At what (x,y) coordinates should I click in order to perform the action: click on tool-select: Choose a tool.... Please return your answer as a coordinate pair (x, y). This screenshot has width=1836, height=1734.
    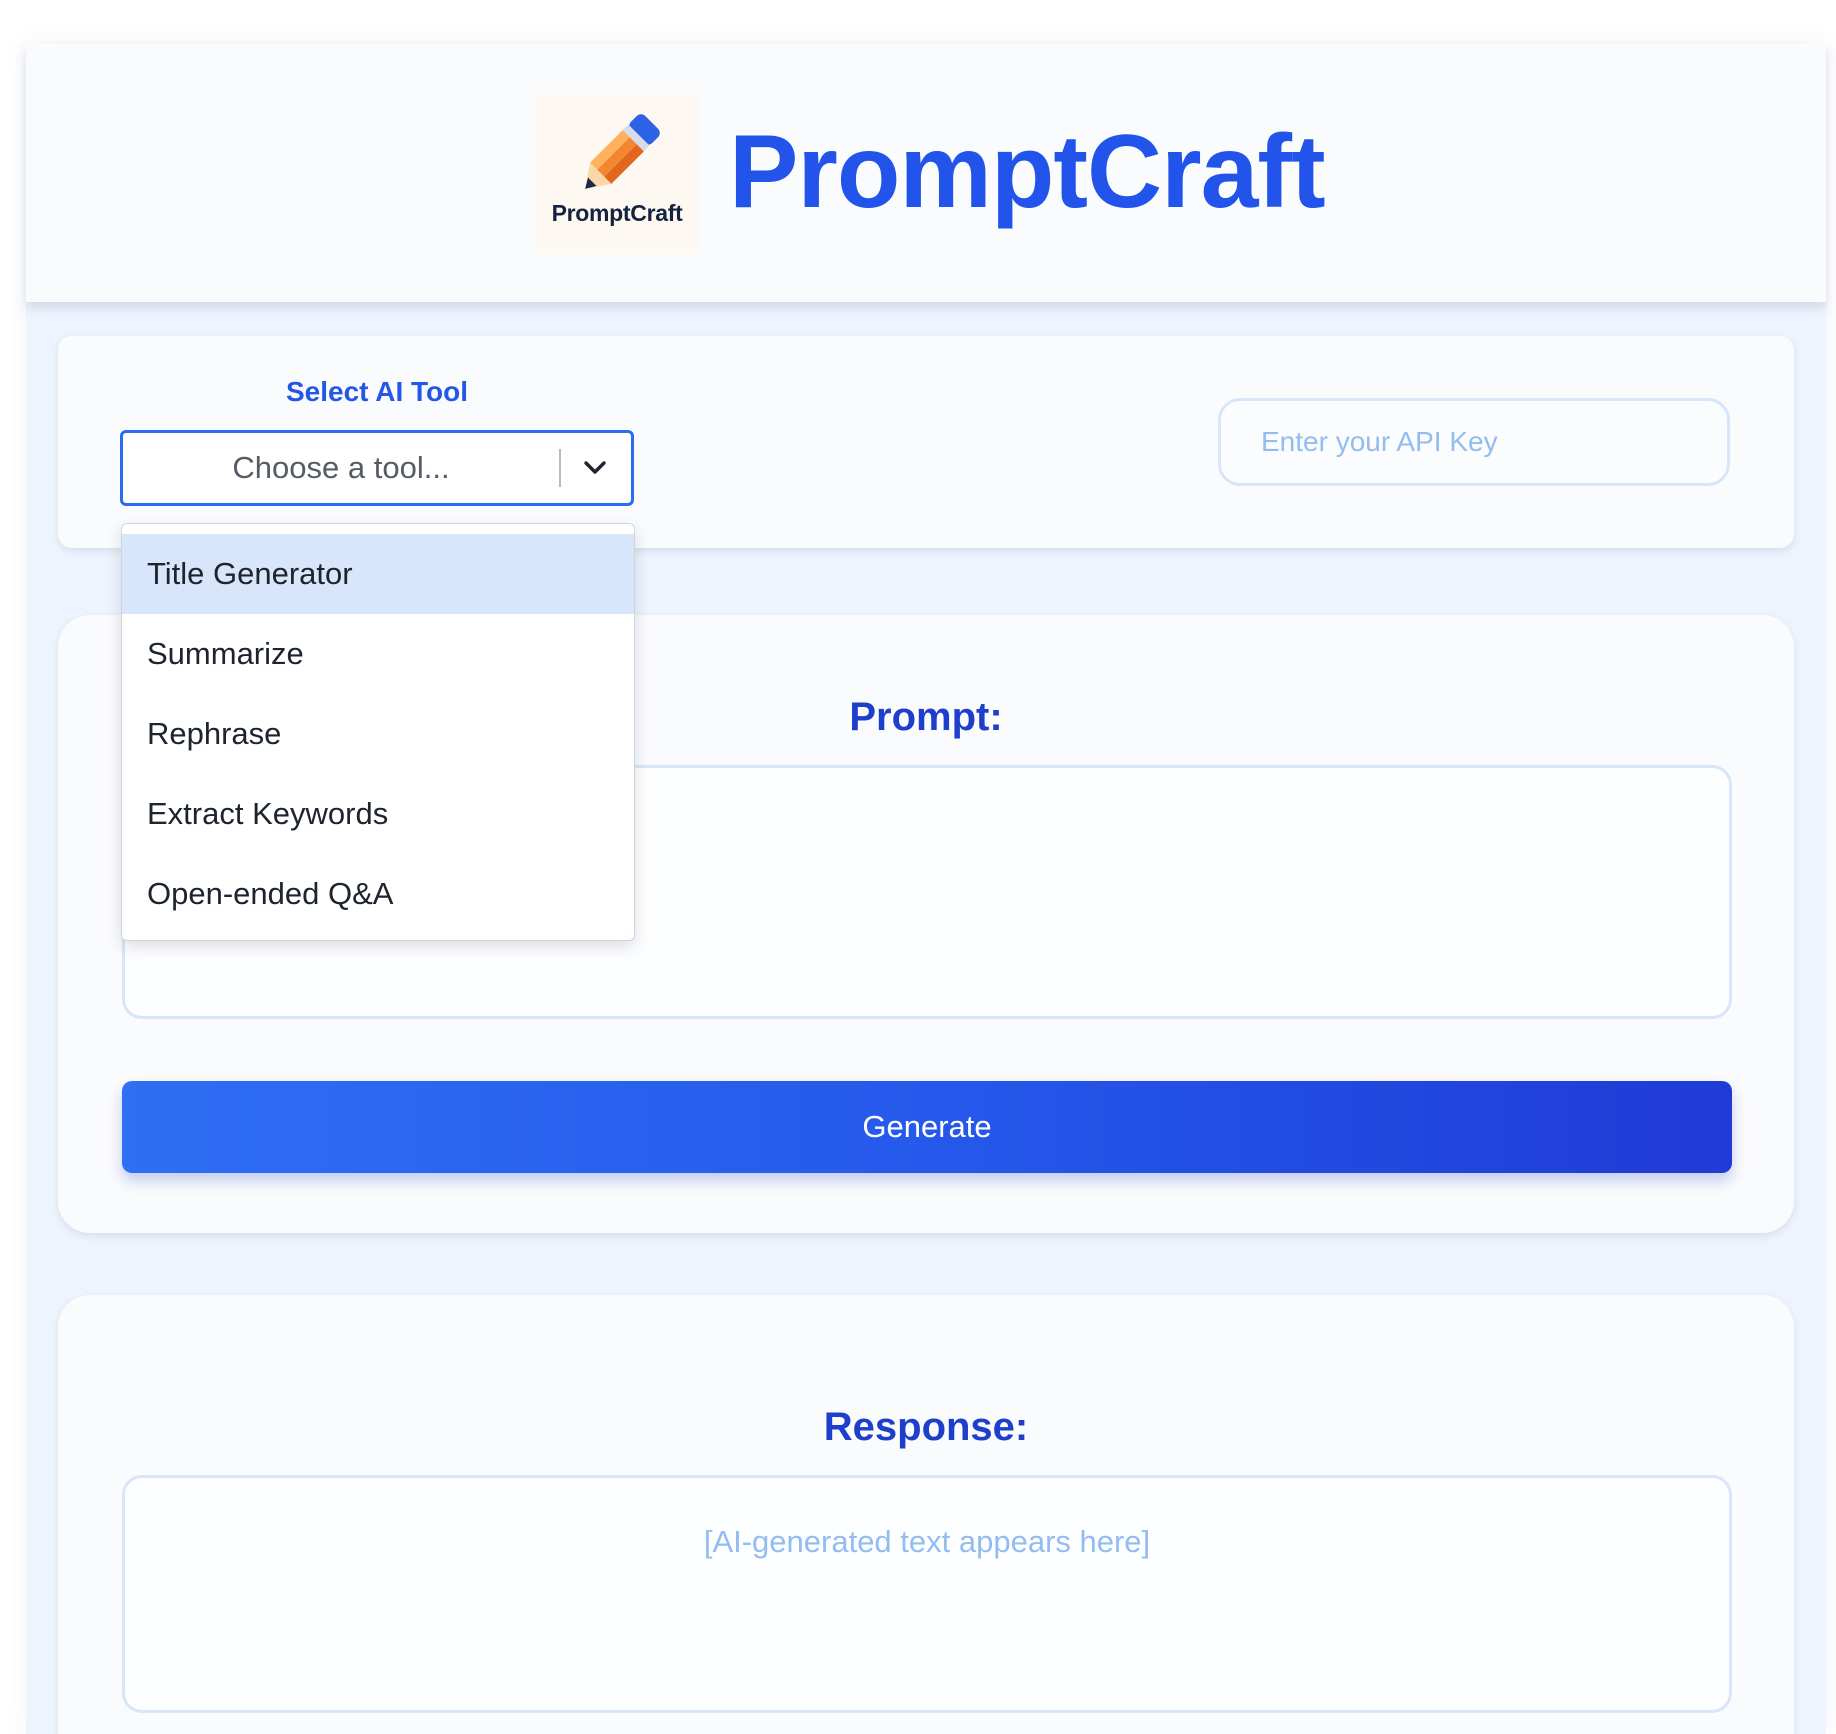
    Looking at the image, I should click on (377, 468).